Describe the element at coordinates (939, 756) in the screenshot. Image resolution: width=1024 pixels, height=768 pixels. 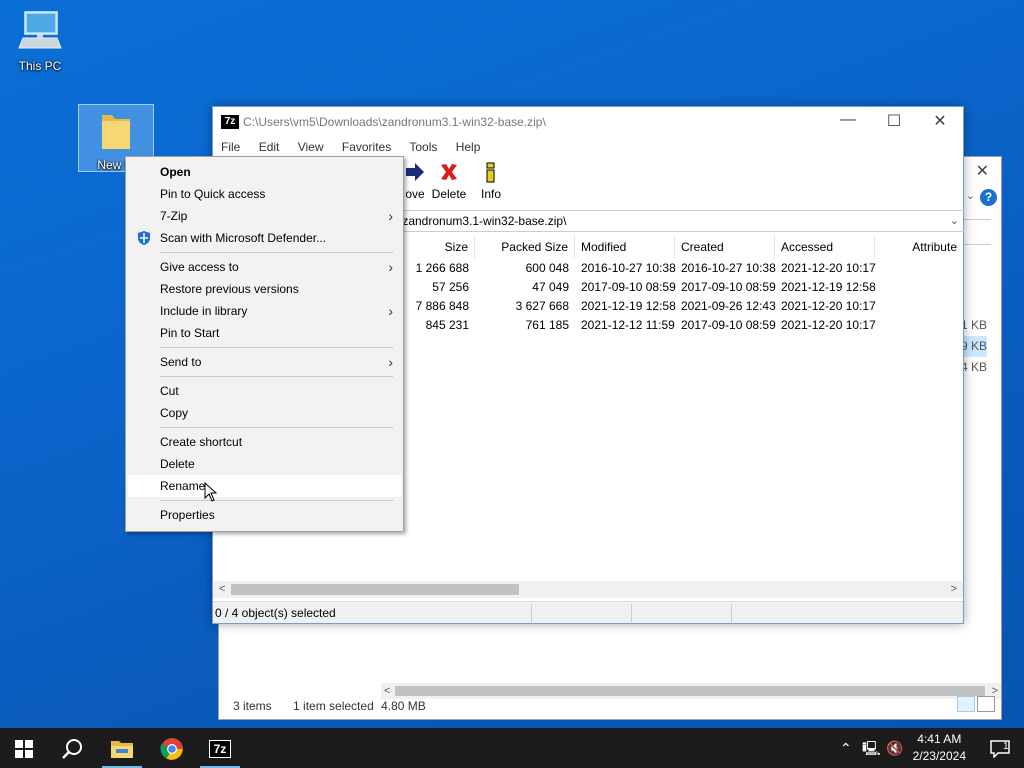
I see `clock-date: 2/23/2024` at that location.